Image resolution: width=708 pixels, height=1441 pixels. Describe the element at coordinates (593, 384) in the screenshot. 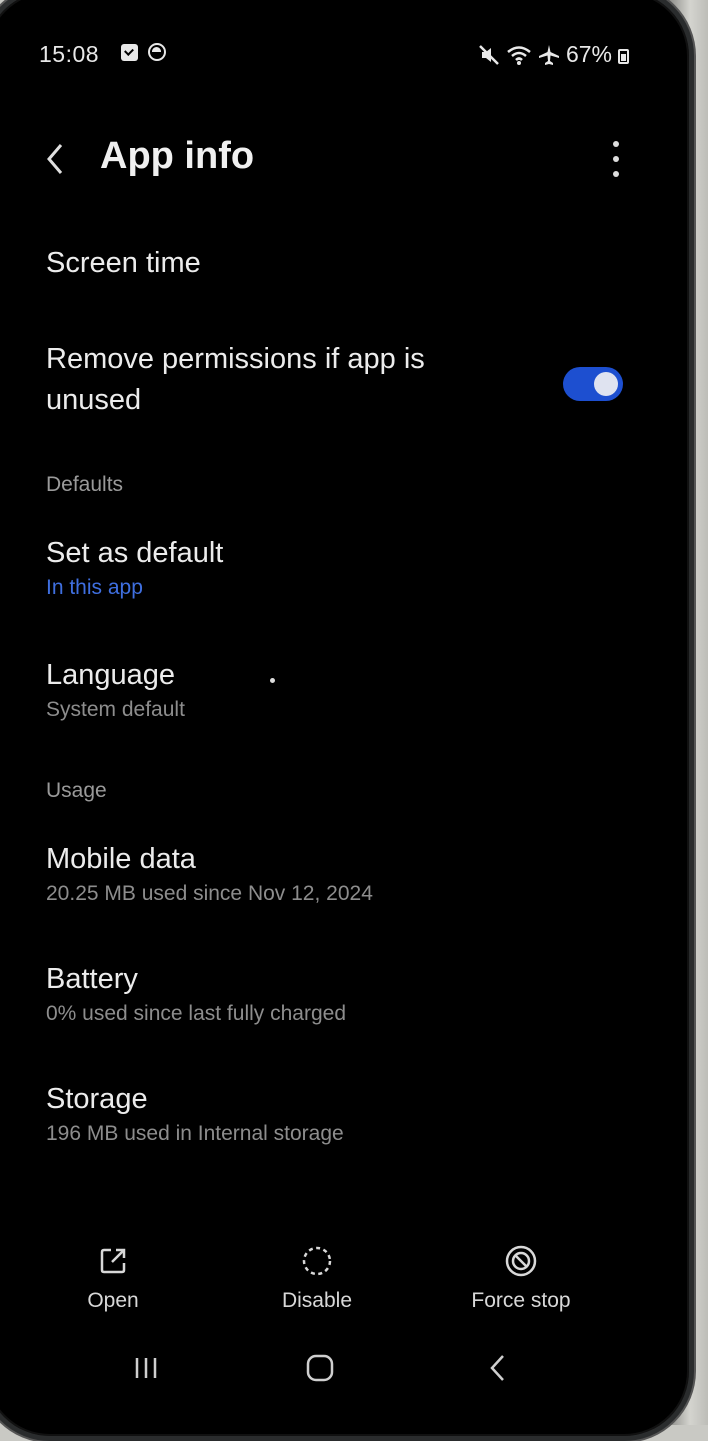

I see `remove-permissions-toggle` at that location.